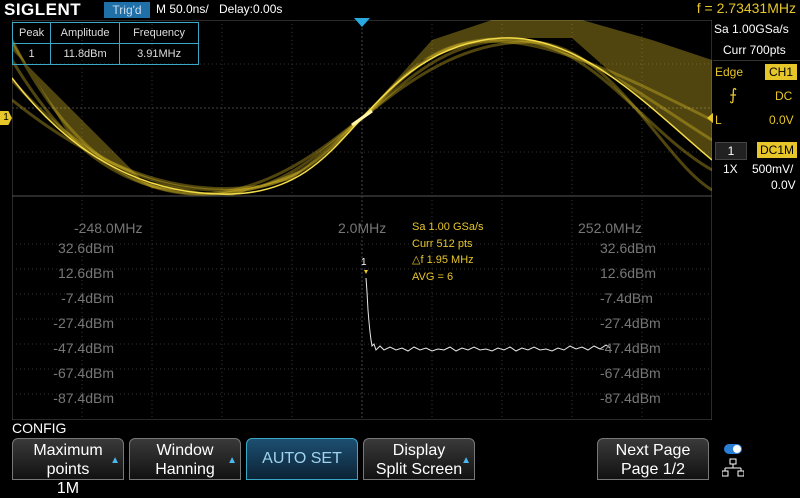  Describe the element at coordinates (362, 228) in the screenshot. I see `fft-x-label-center: 2.0MHz` at that location.